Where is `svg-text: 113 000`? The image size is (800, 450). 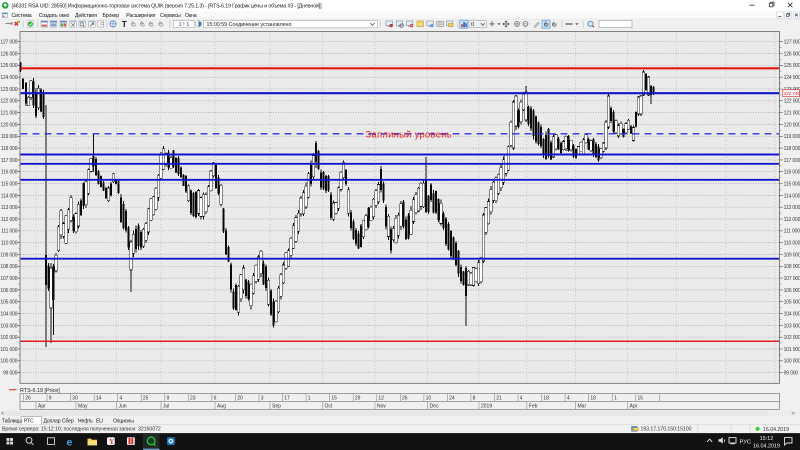 svg-text: 113 000 is located at coordinates (792, 208).